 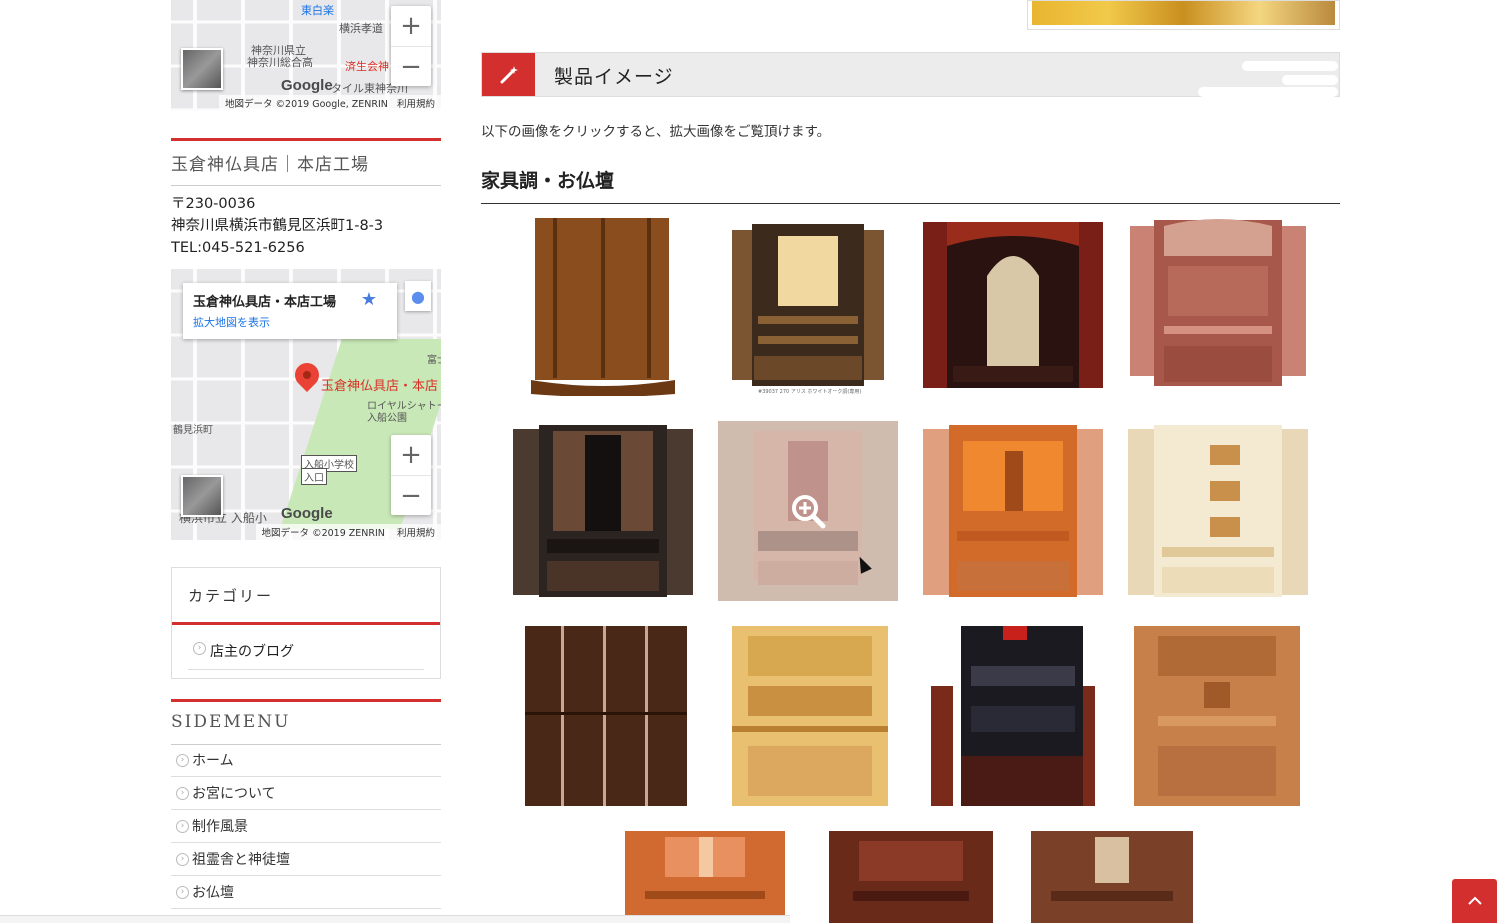 I want to click on sidemenu-item-production: › 制作風景, so click(x=306, y=826).